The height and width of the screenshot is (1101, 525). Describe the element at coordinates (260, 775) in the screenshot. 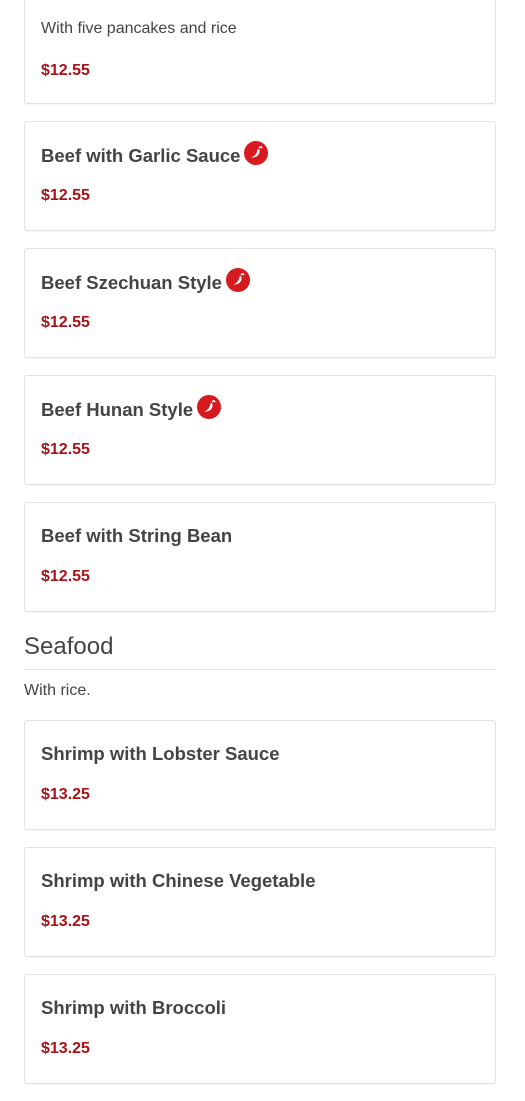

I see `menu-item-card: Shrimp with Lobster Sauce $13.25` at that location.